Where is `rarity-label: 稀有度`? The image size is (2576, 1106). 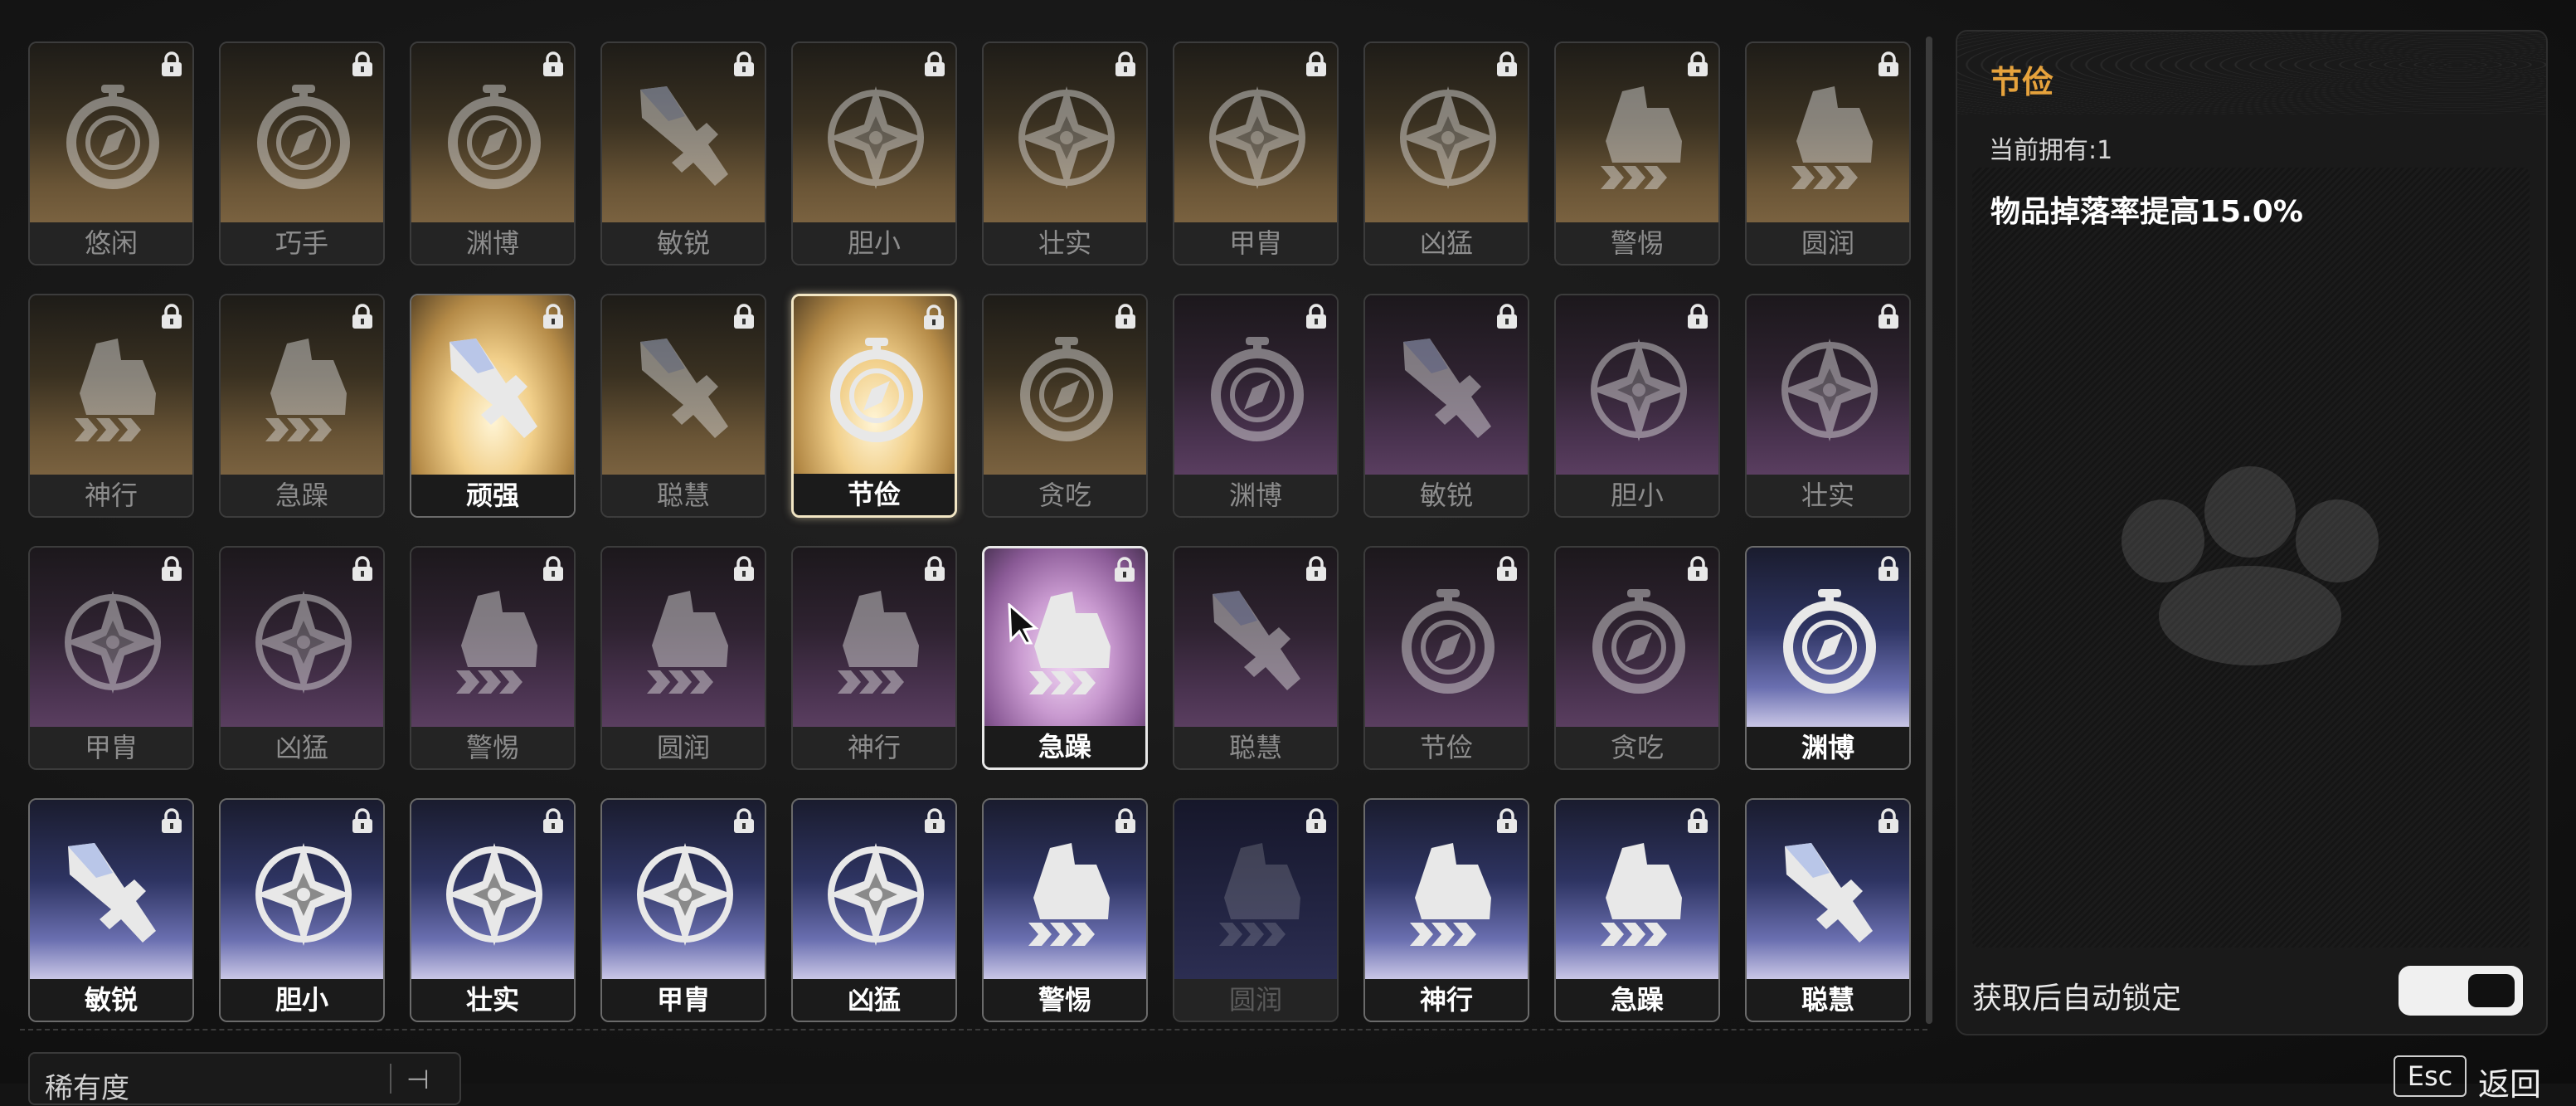 rarity-label: 稀有度 is located at coordinates (87, 1088).